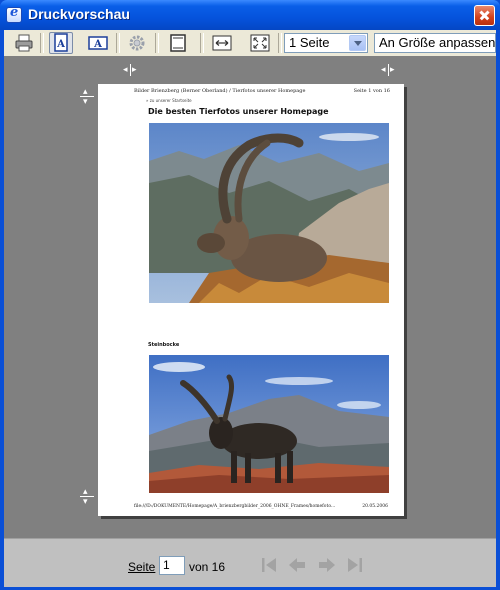 The image size is (500, 590). I want to click on pages-per-view-value: 1 Seite, so click(309, 42).